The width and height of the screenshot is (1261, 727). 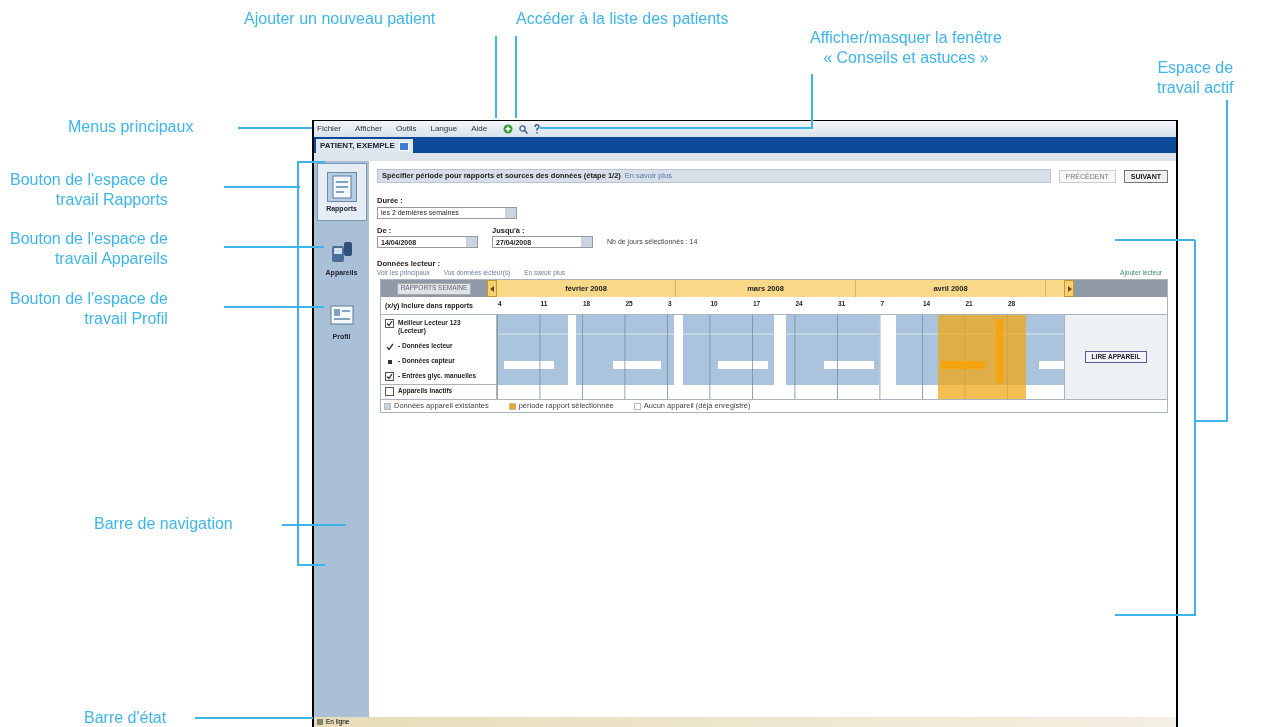 I want to click on callout-label: Ajouter un nouveau patient, so click(x=340, y=19).